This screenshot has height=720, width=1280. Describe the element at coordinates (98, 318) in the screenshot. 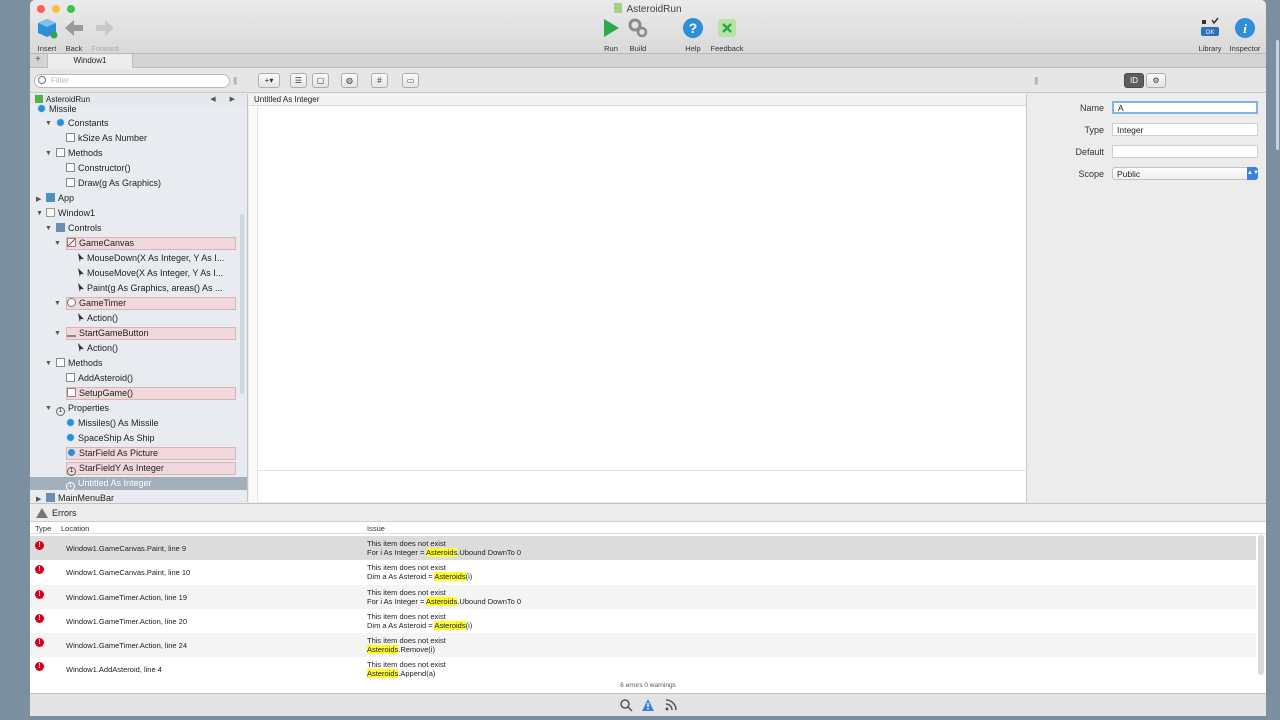

I see `tree-item-timer-action: Action()` at that location.